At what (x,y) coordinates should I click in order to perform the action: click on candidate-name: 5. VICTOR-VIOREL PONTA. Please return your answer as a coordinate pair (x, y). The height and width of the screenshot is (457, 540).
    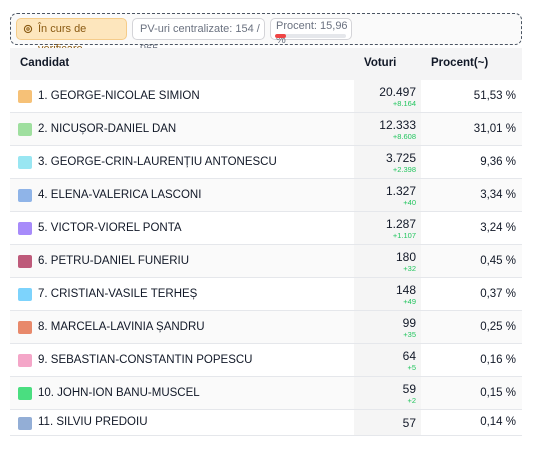
    Looking at the image, I should click on (110, 228).